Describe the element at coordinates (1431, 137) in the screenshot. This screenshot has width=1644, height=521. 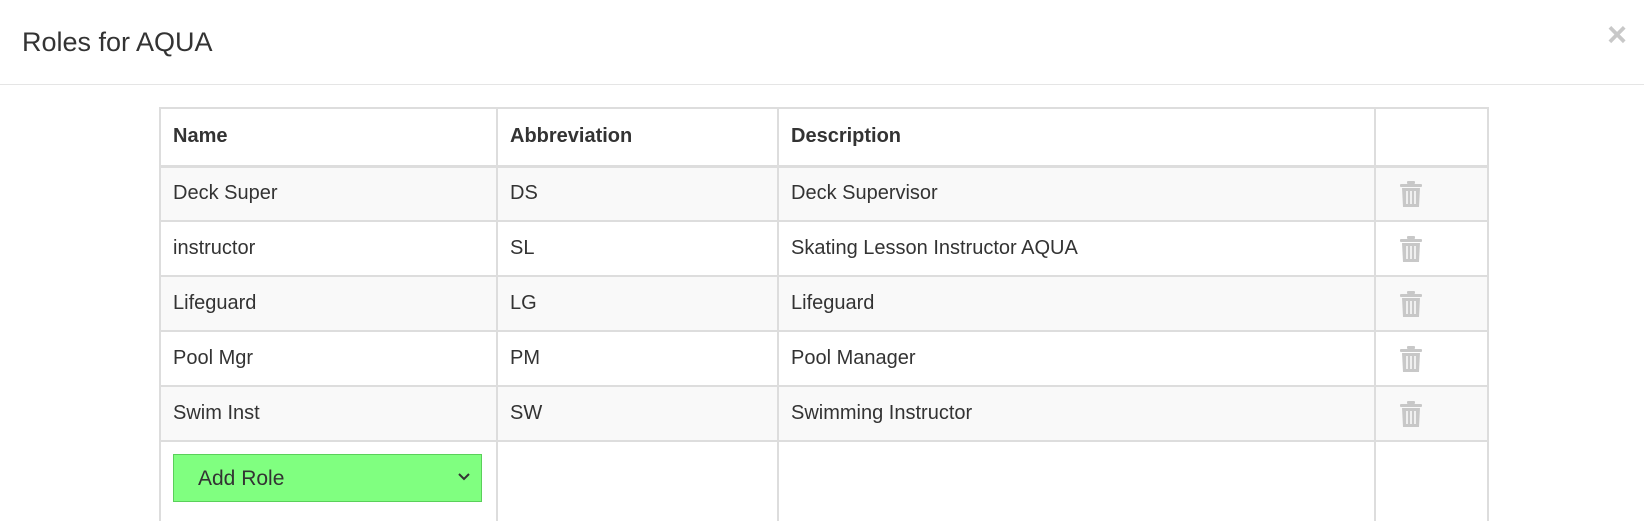
I see `column-header-actions` at that location.